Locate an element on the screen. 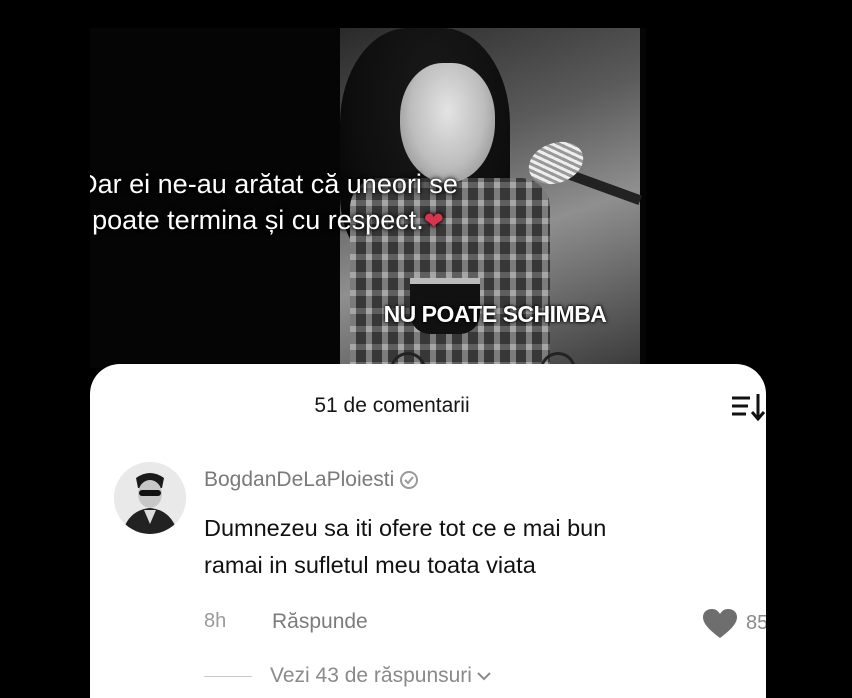 Image resolution: width=852 pixels, height=698 pixels. sort-icon is located at coordinates (748, 407).